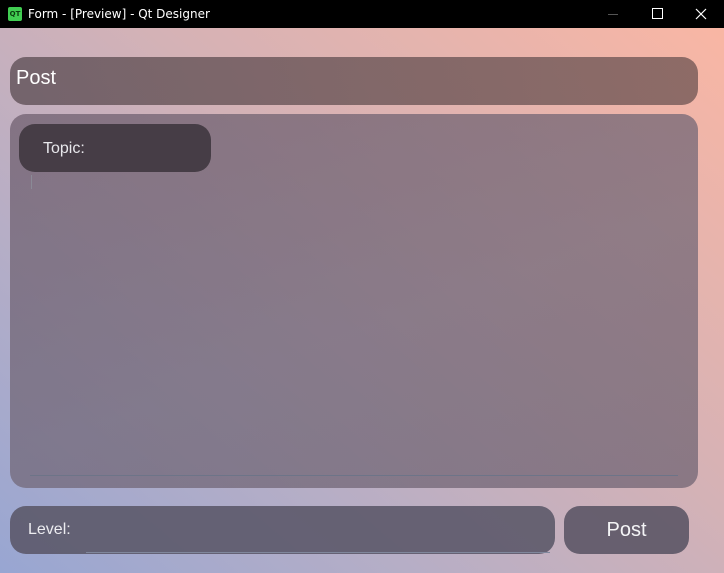 Image resolution: width=724 pixels, height=573 pixels. I want to click on title-bar: QT Form - [Preview] - Qt Designer, so click(362, 14).